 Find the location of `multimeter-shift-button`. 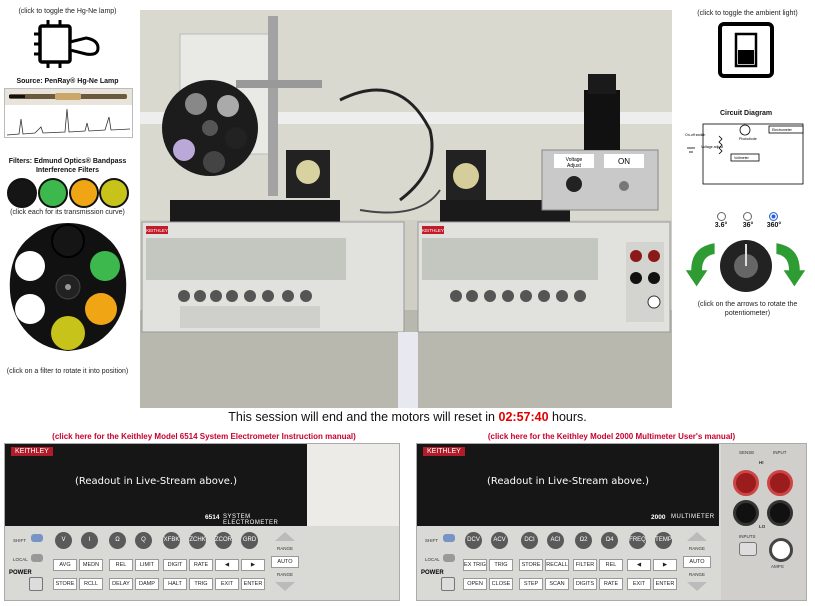

multimeter-shift-button is located at coordinates (449, 538).